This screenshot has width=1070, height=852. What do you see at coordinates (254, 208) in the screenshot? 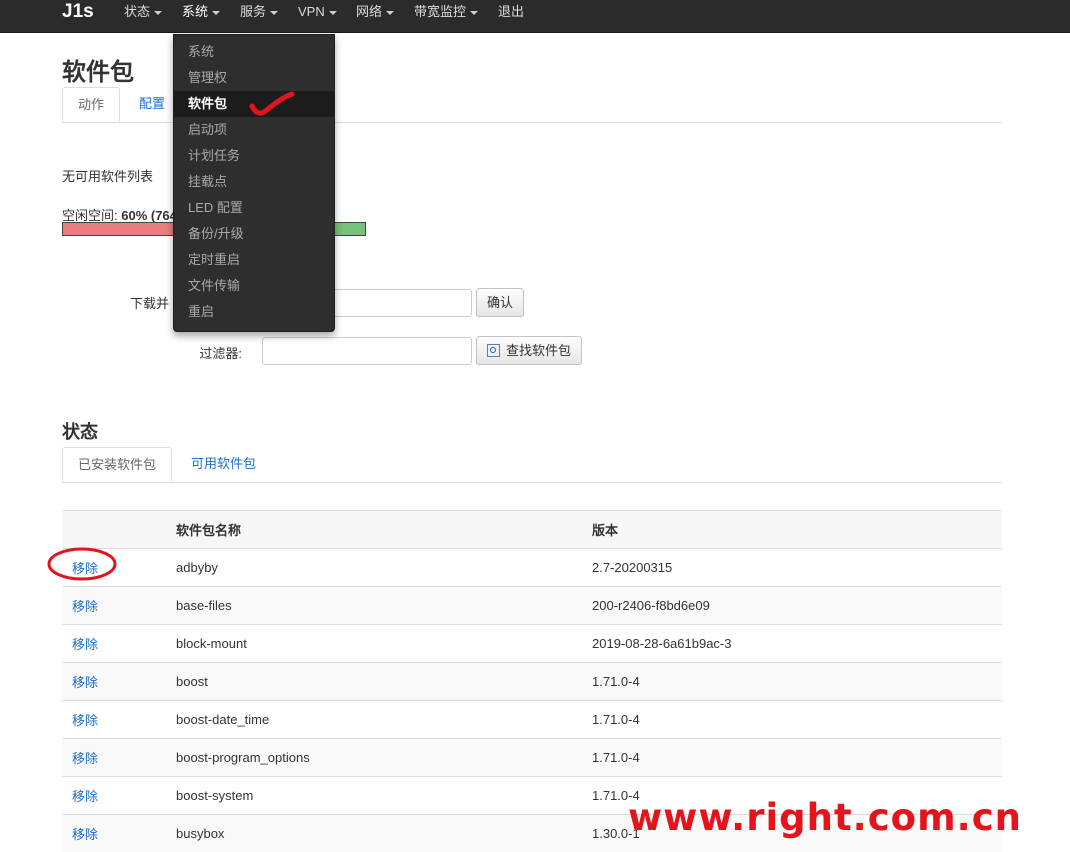
I see `menu-item-led-config: LED 配置` at bounding box center [254, 208].